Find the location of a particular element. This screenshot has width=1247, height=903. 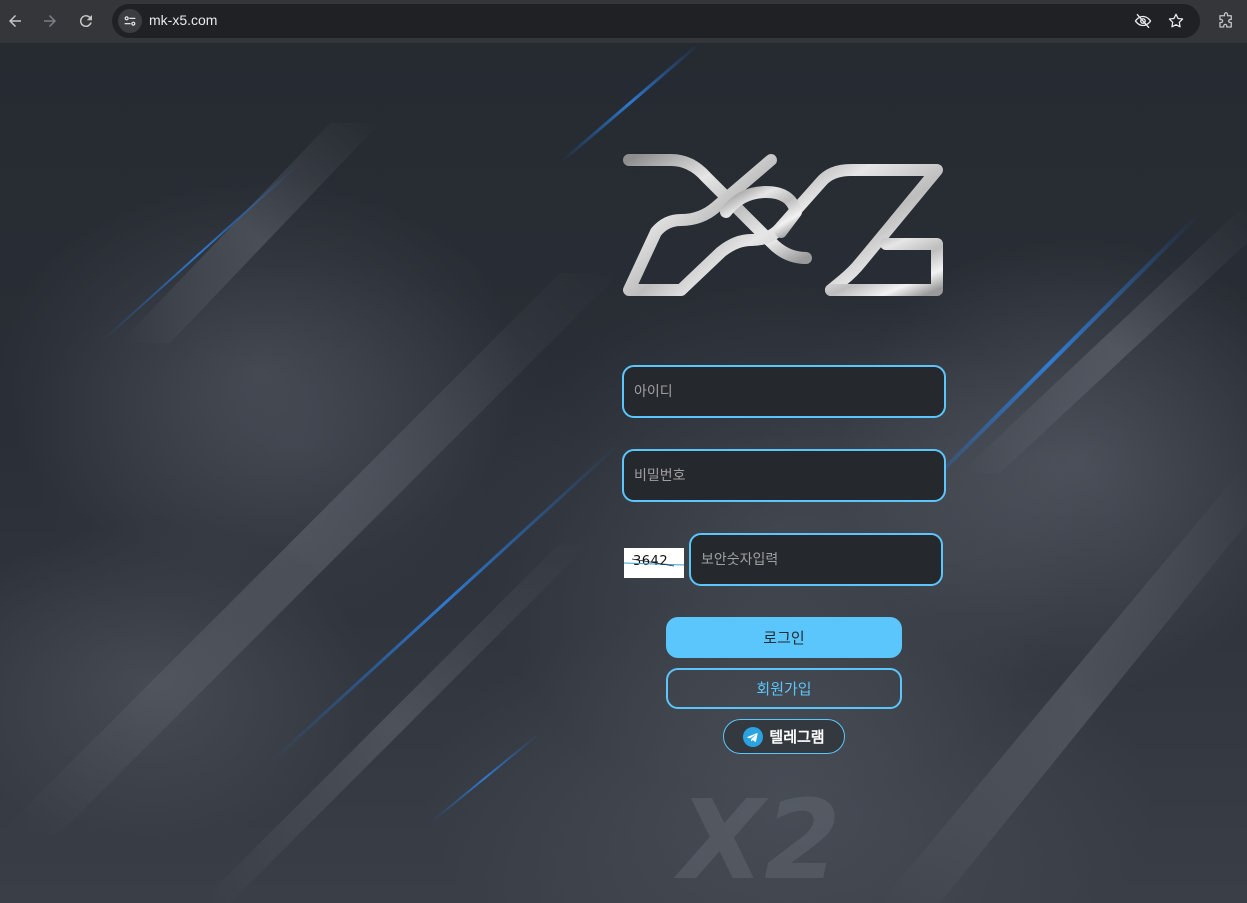

reload-button is located at coordinates (86, 21).